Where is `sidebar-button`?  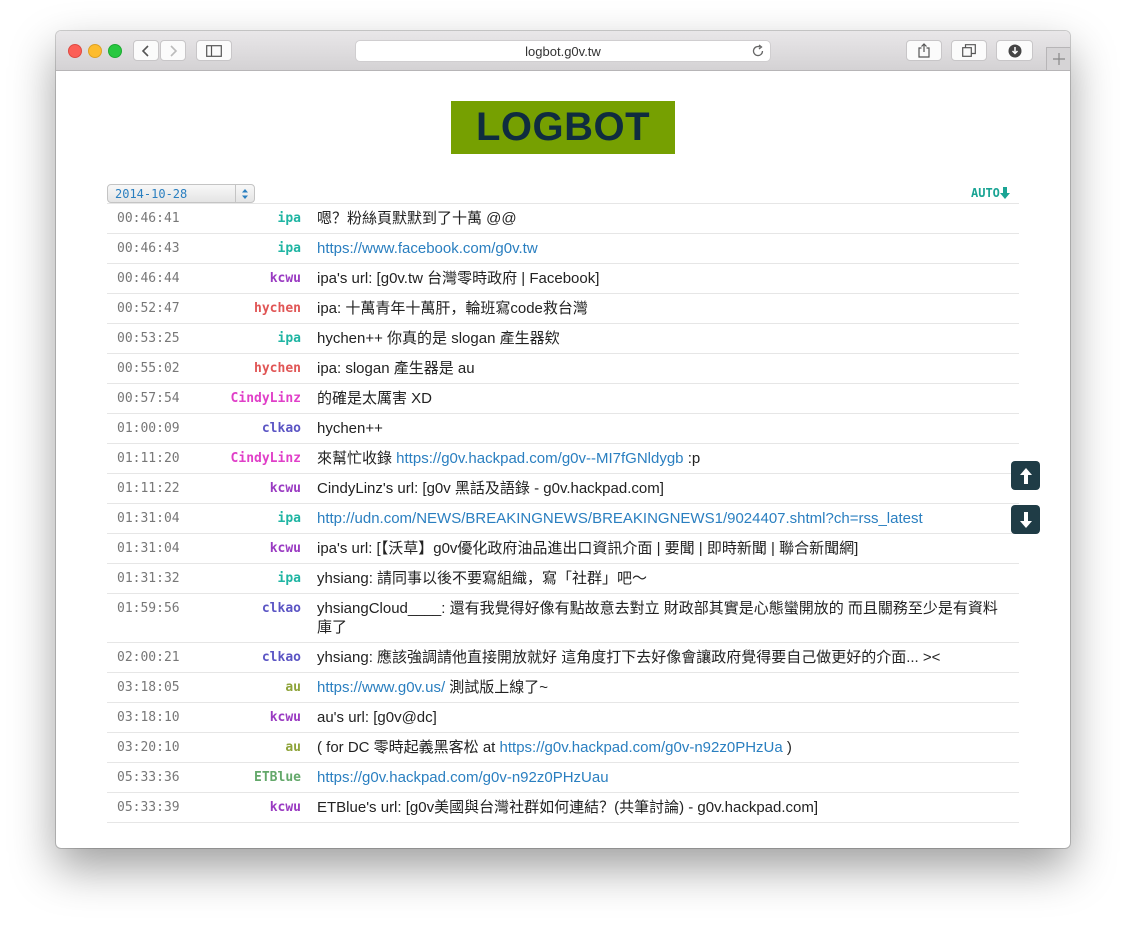
sidebar-button is located at coordinates (214, 50).